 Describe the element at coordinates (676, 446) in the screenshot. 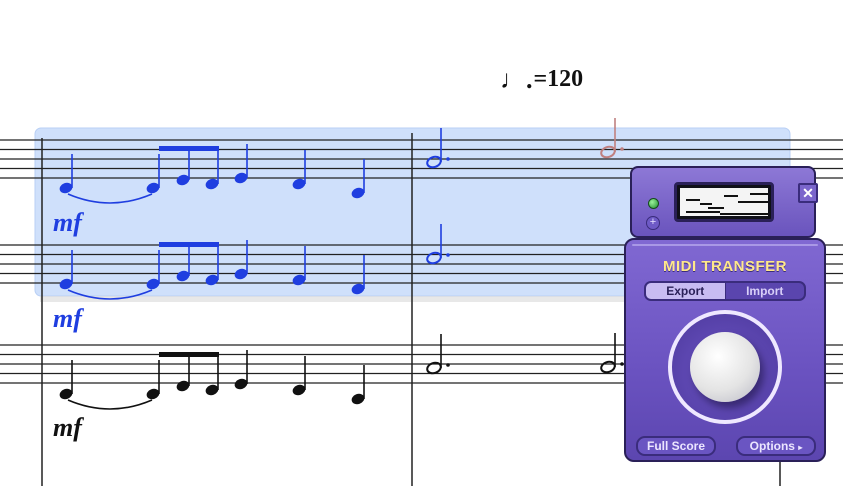

I see `full-score-button: Full Score` at that location.